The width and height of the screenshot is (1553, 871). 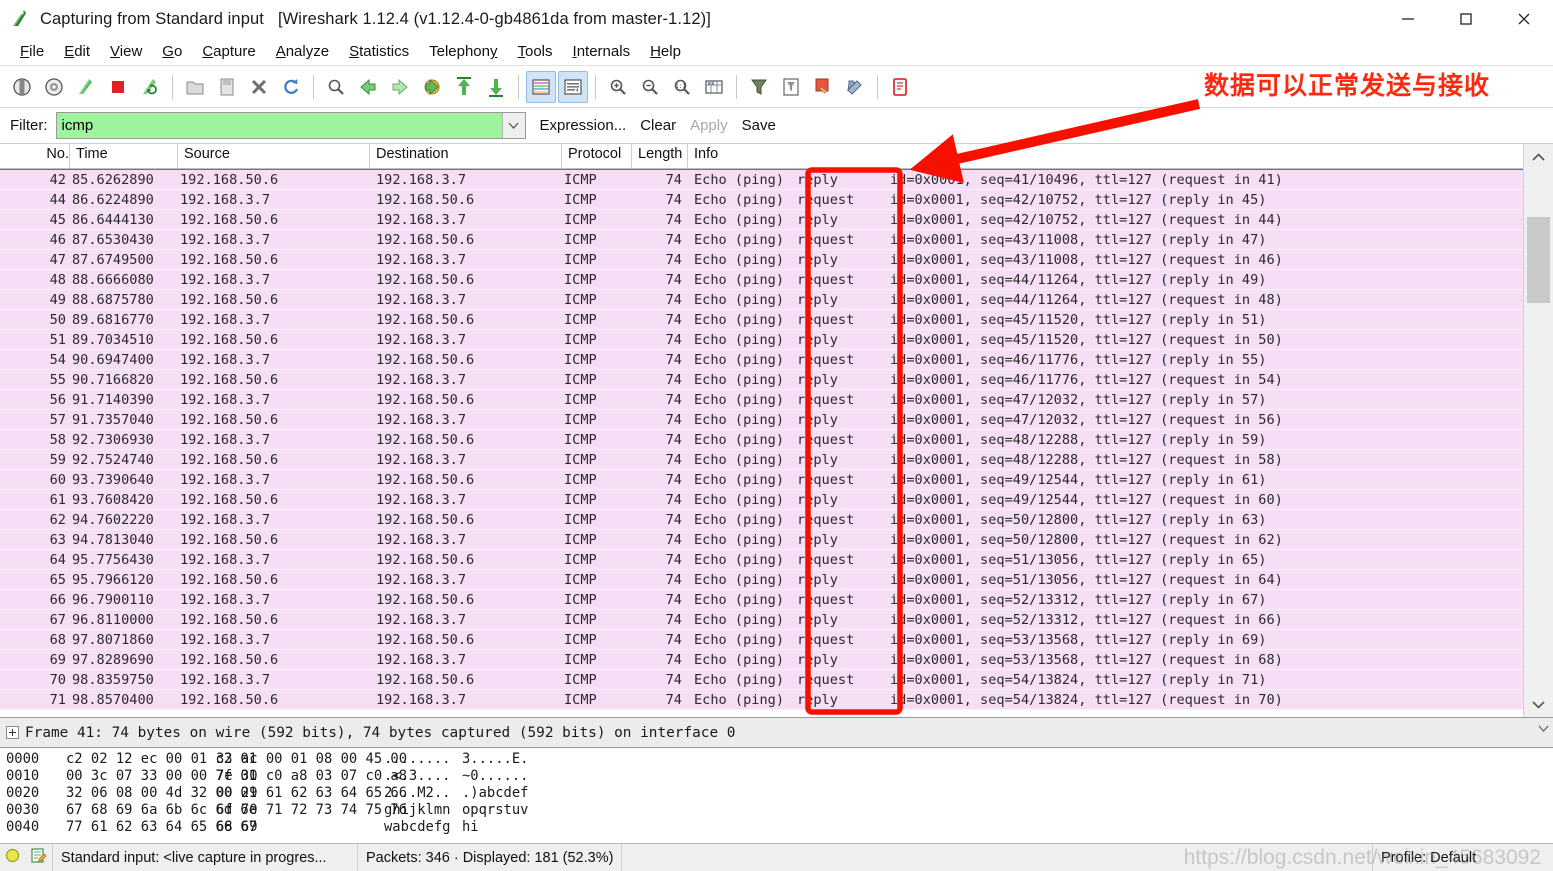 I want to click on save-file-icon, so click(x=227, y=87).